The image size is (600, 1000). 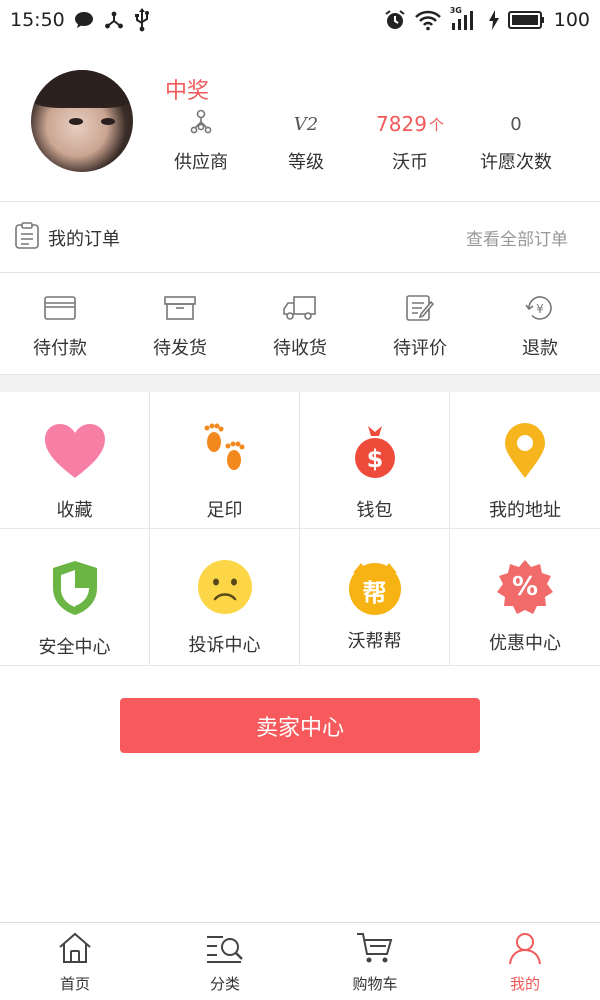 I want to click on order-status-label: 退款, so click(x=540, y=348).